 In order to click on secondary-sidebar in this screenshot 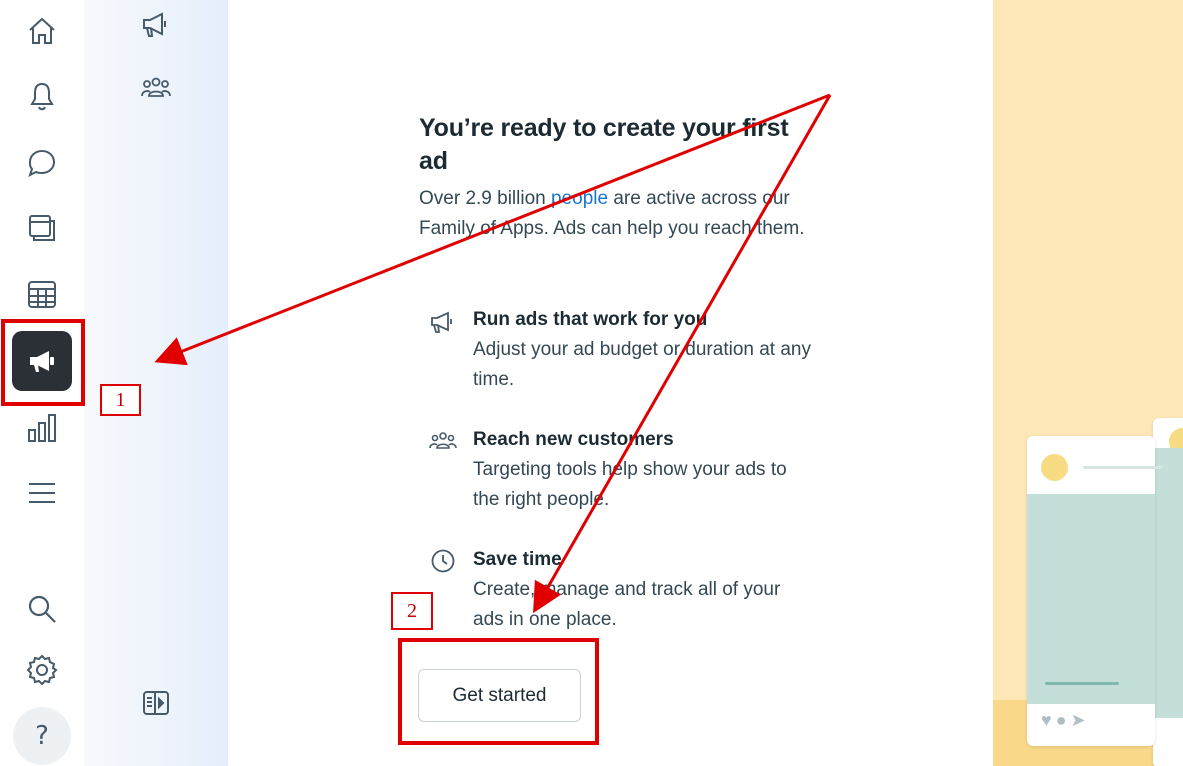, I will do `click(156, 383)`.